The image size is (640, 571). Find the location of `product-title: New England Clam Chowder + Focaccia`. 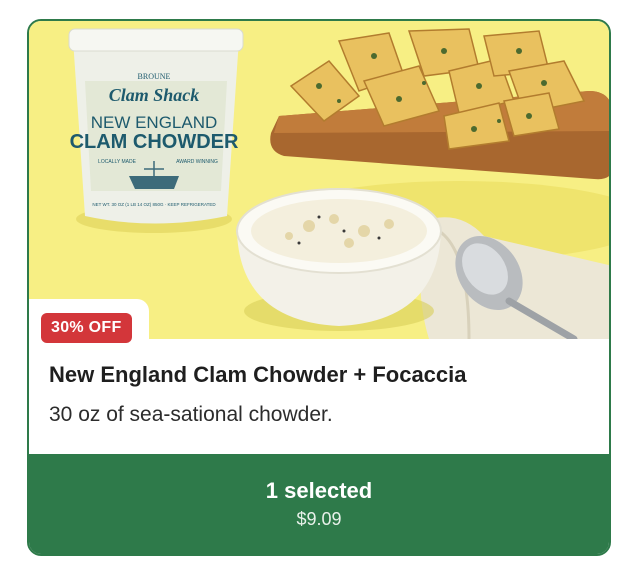

product-title: New England Clam Chowder + Focaccia is located at coordinates (258, 374).